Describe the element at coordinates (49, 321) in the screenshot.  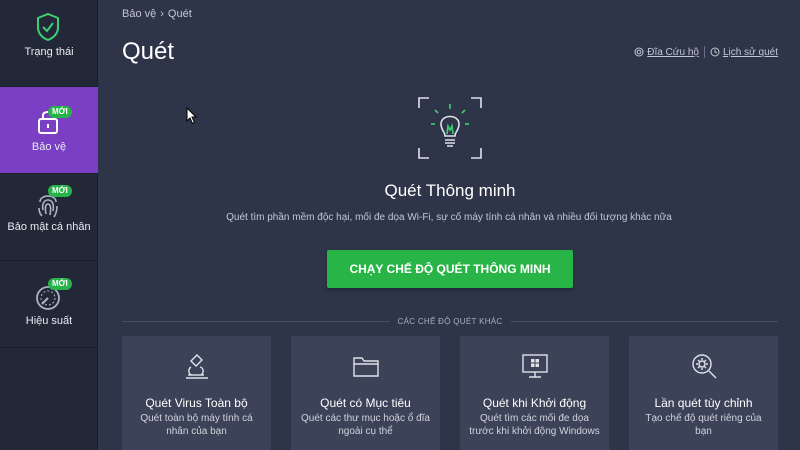
I see `sidebar-item-label: Hiệu suất` at that location.